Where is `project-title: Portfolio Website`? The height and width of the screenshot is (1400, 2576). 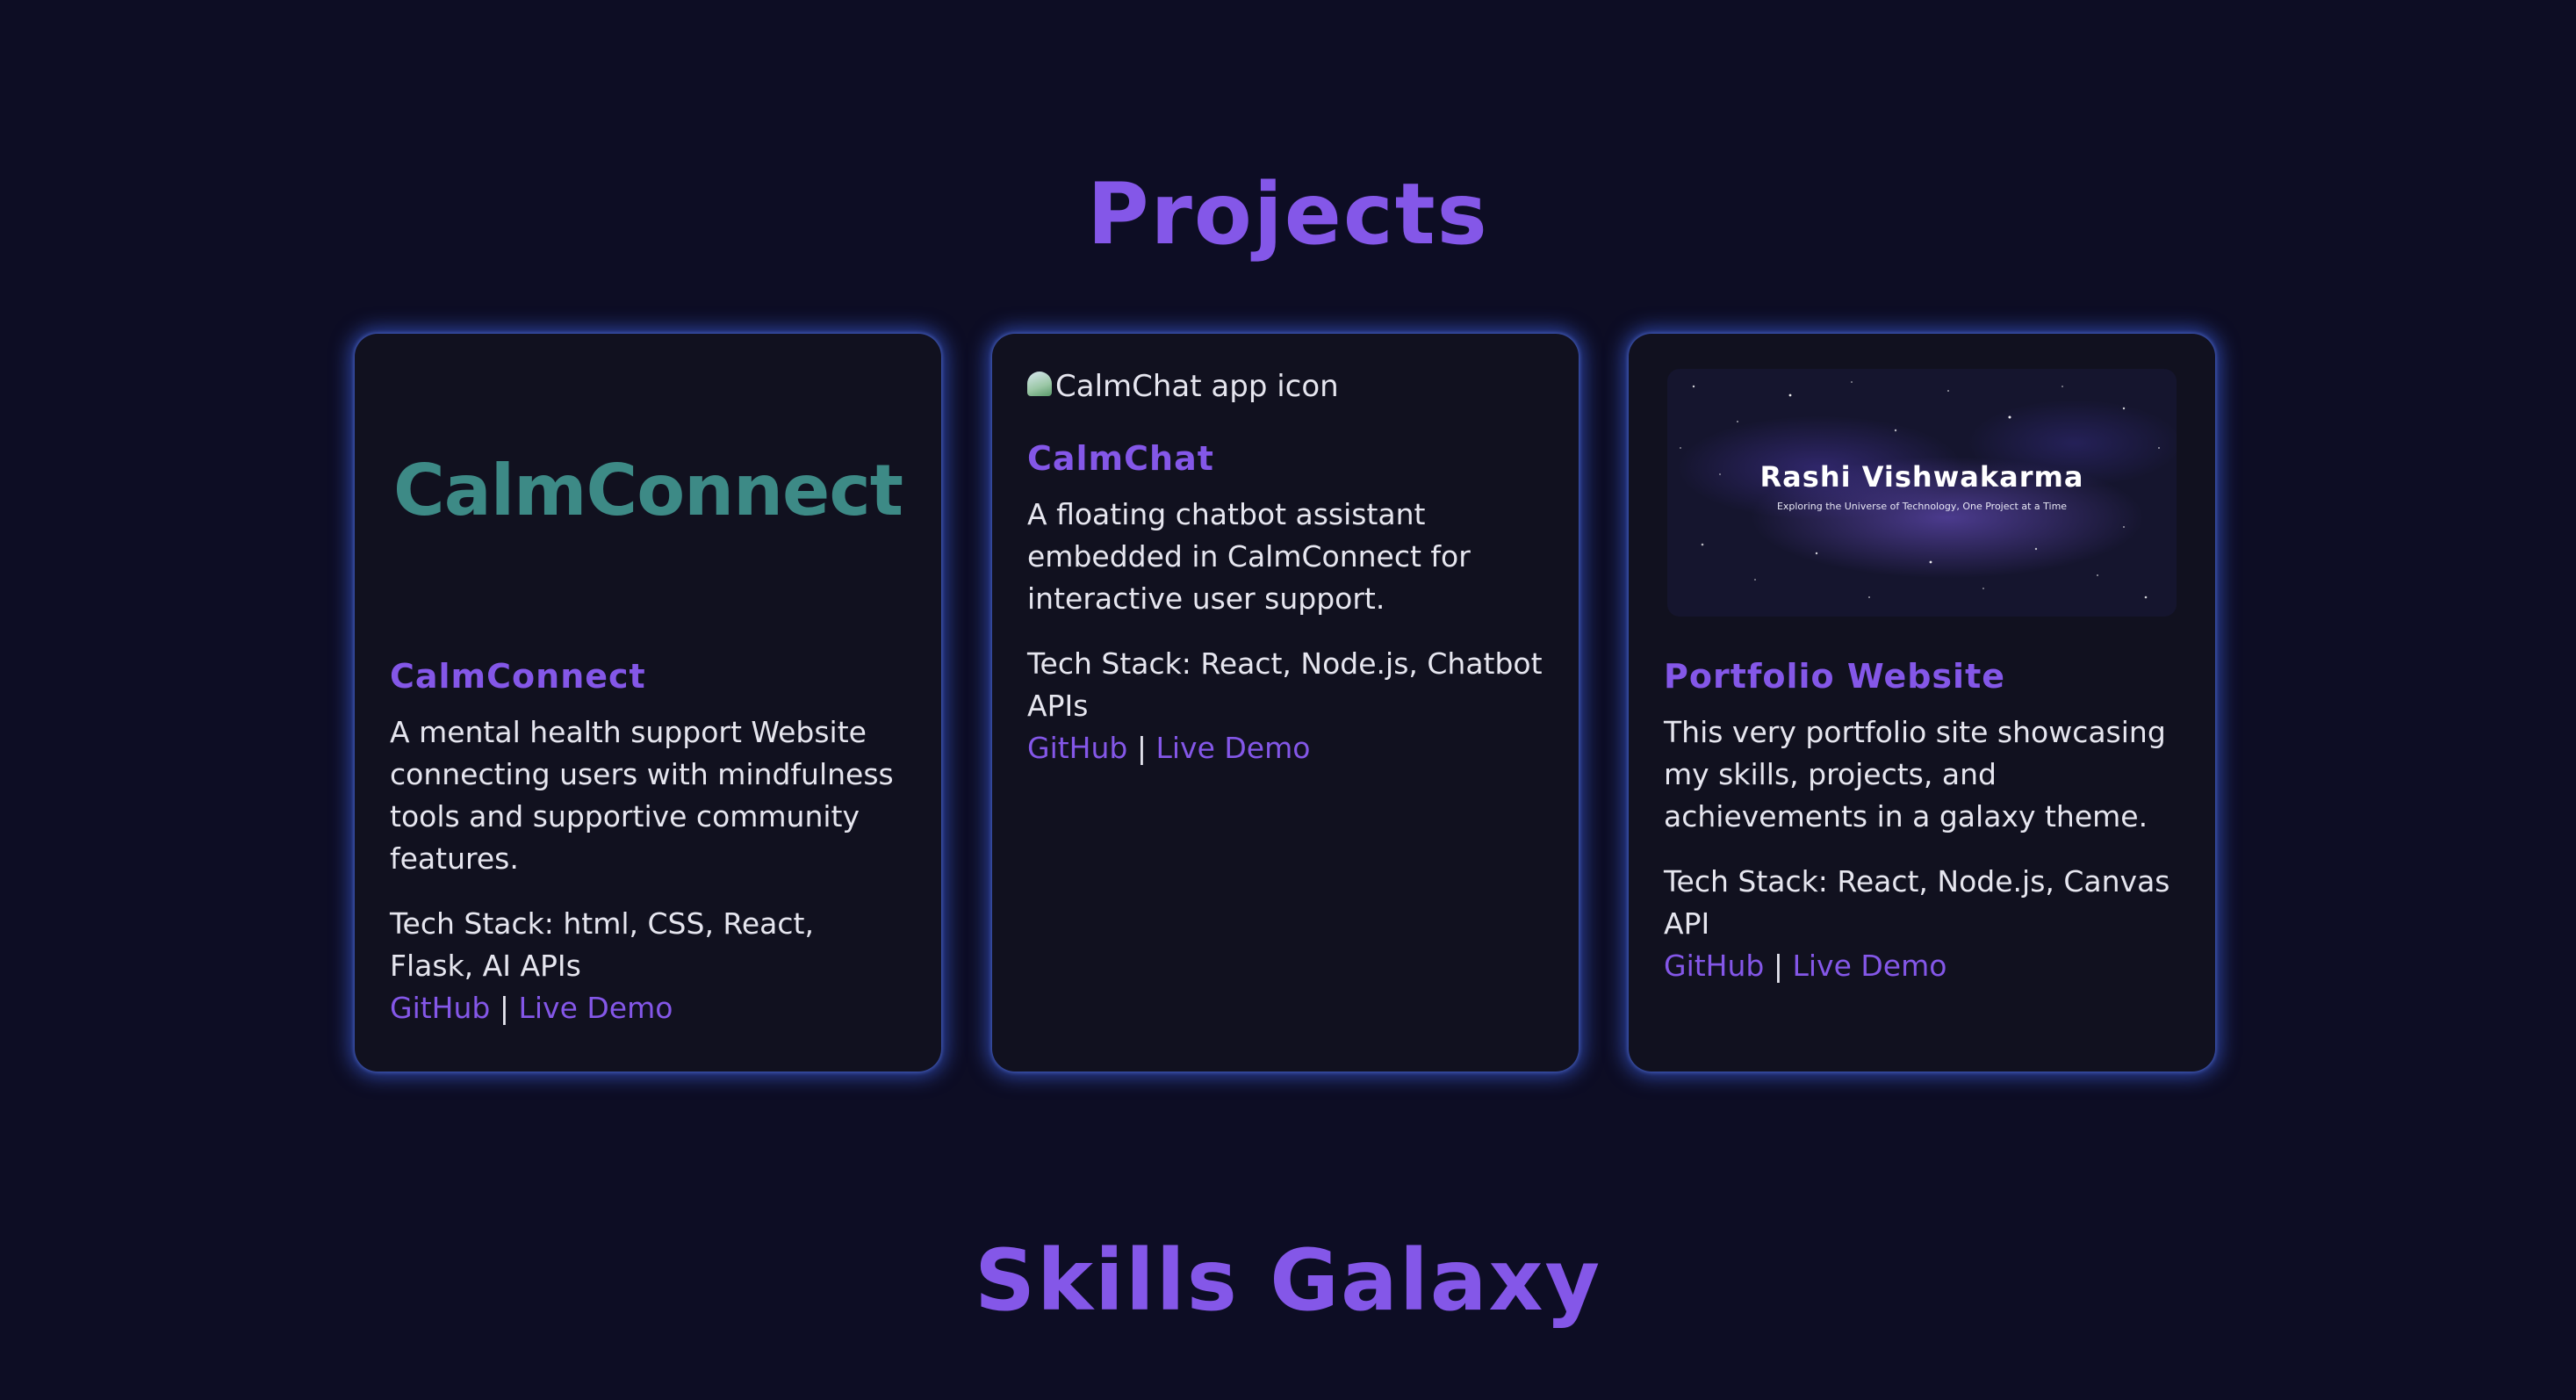
project-title: Portfolio Website is located at coordinates (1835, 676).